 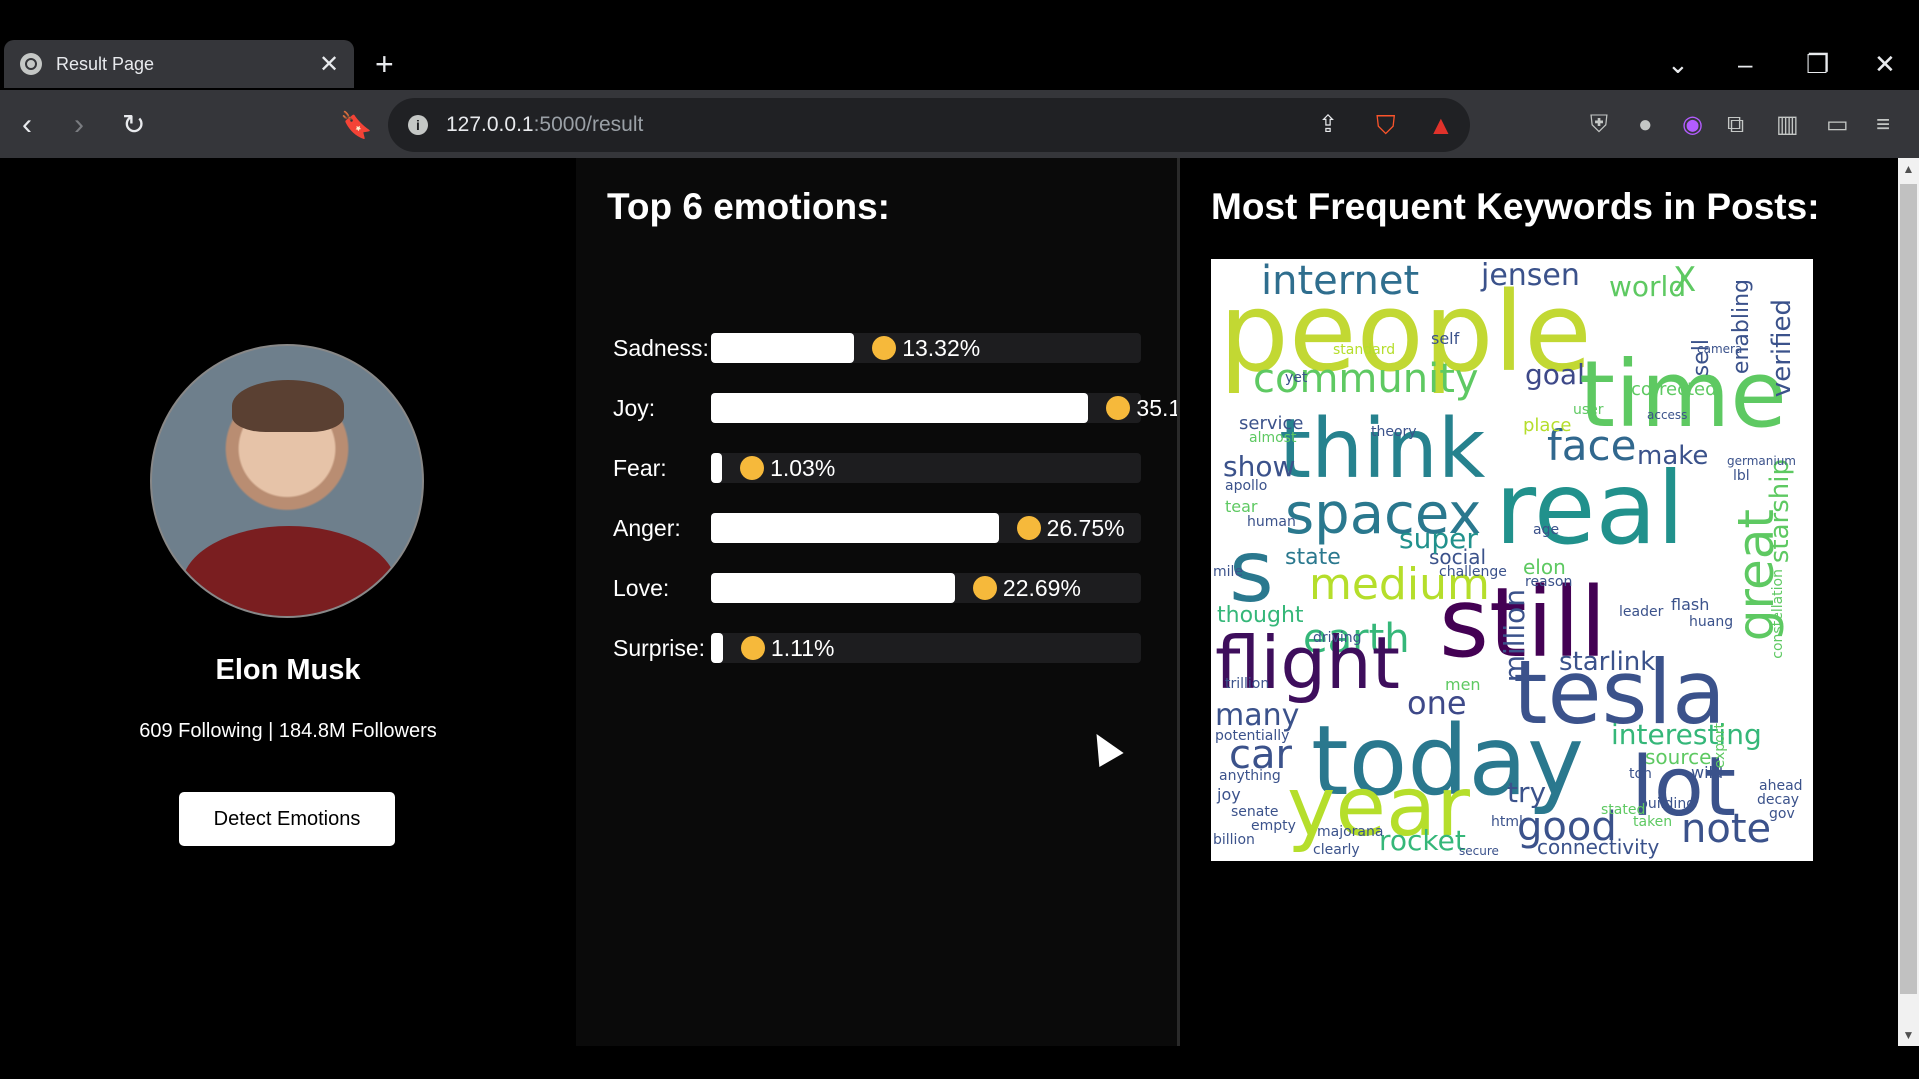 What do you see at coordinates (105, 63) in the screenshot?
I see `tab-title: Result Page` at bounding box center [105, 63].